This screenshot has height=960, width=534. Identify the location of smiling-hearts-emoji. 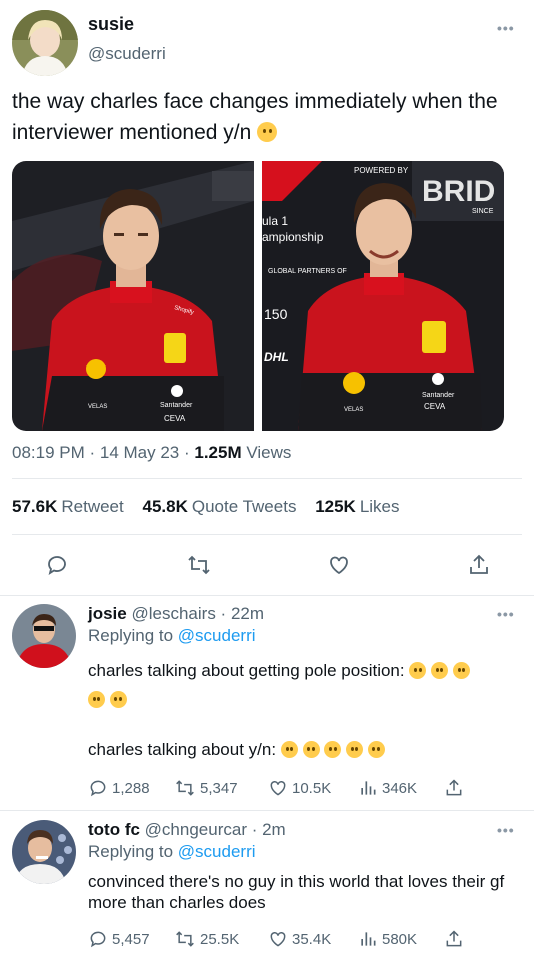
(311, 749).